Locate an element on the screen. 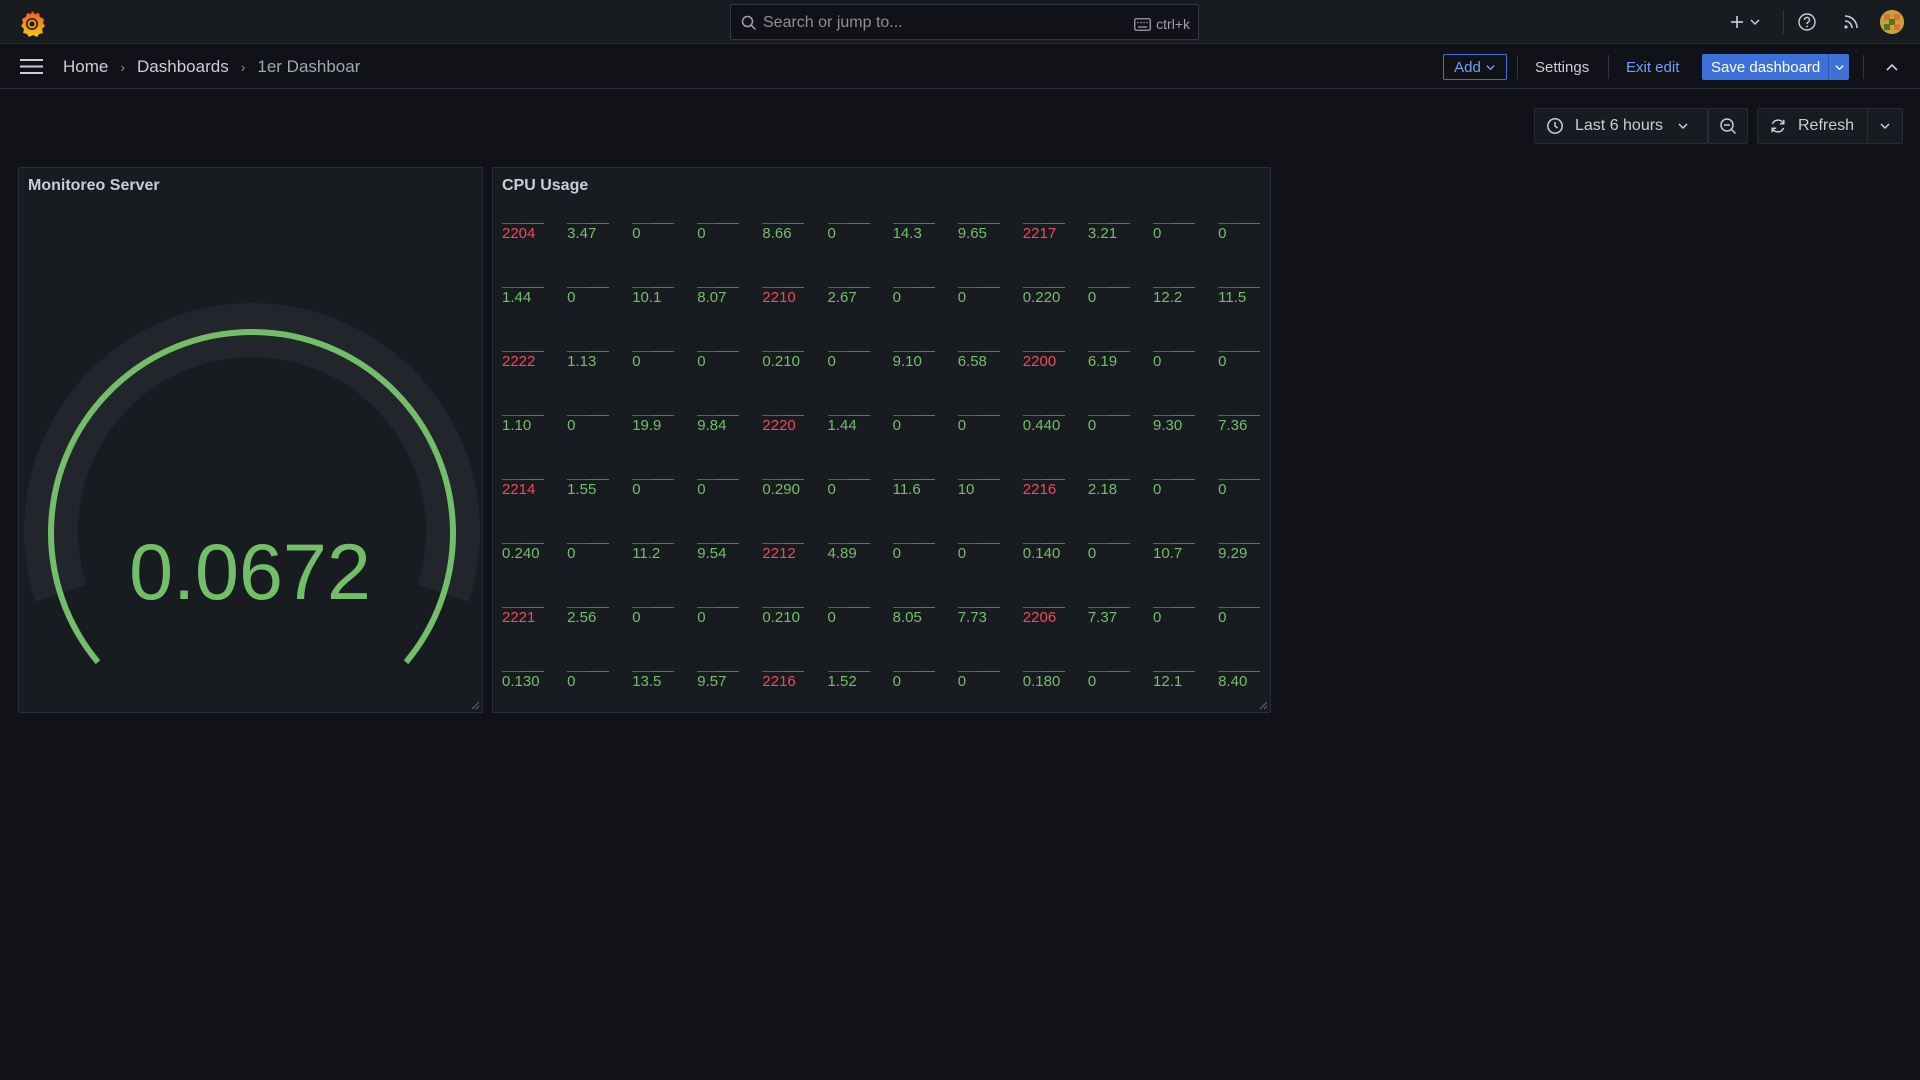 The height and width of the screenshot is (1080, 1920). stat-value: 3.47 is located at coordinates (582, 233).